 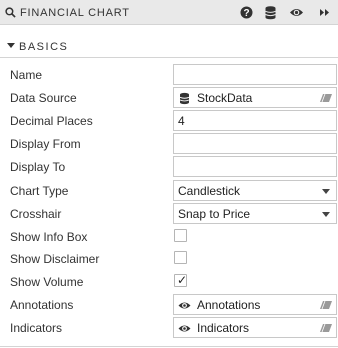 What do you see at coordinates (169, 236) in the screenshot?
I see `property-row-show-info-box: Show Info Box` at bounding box center [169, 236].